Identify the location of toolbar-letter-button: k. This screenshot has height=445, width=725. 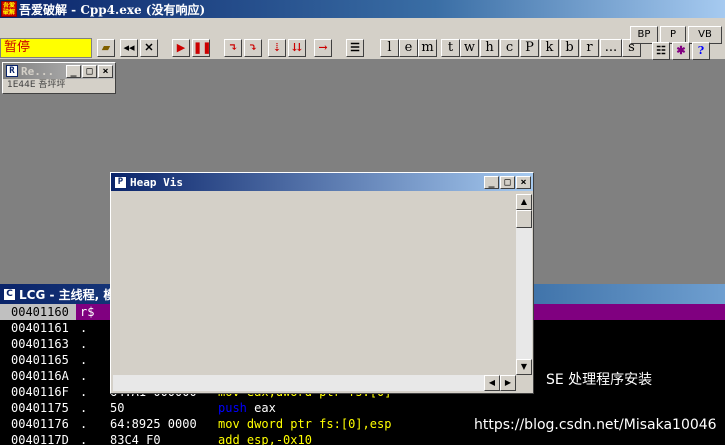
(549, 48).